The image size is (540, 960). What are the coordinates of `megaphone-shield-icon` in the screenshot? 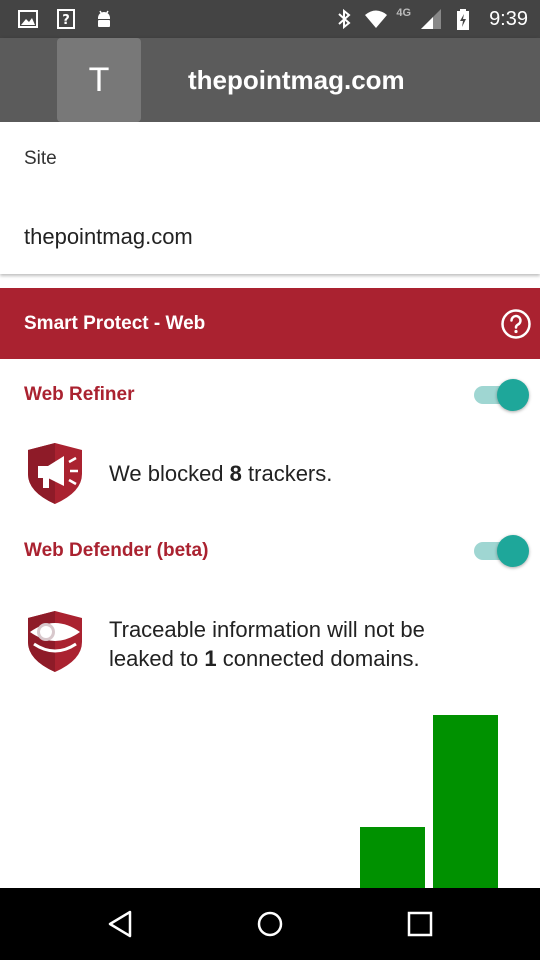 It's located at (55, 473).